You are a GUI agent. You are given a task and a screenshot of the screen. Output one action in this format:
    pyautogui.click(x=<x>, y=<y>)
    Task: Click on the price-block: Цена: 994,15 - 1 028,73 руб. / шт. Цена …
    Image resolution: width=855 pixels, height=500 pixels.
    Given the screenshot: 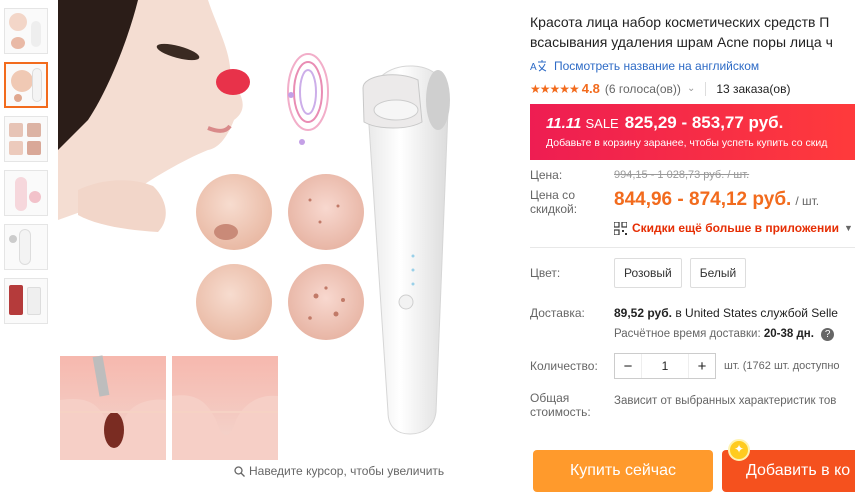 What is the action you would take?
    pyautogui.click(x=692, y=201)
    